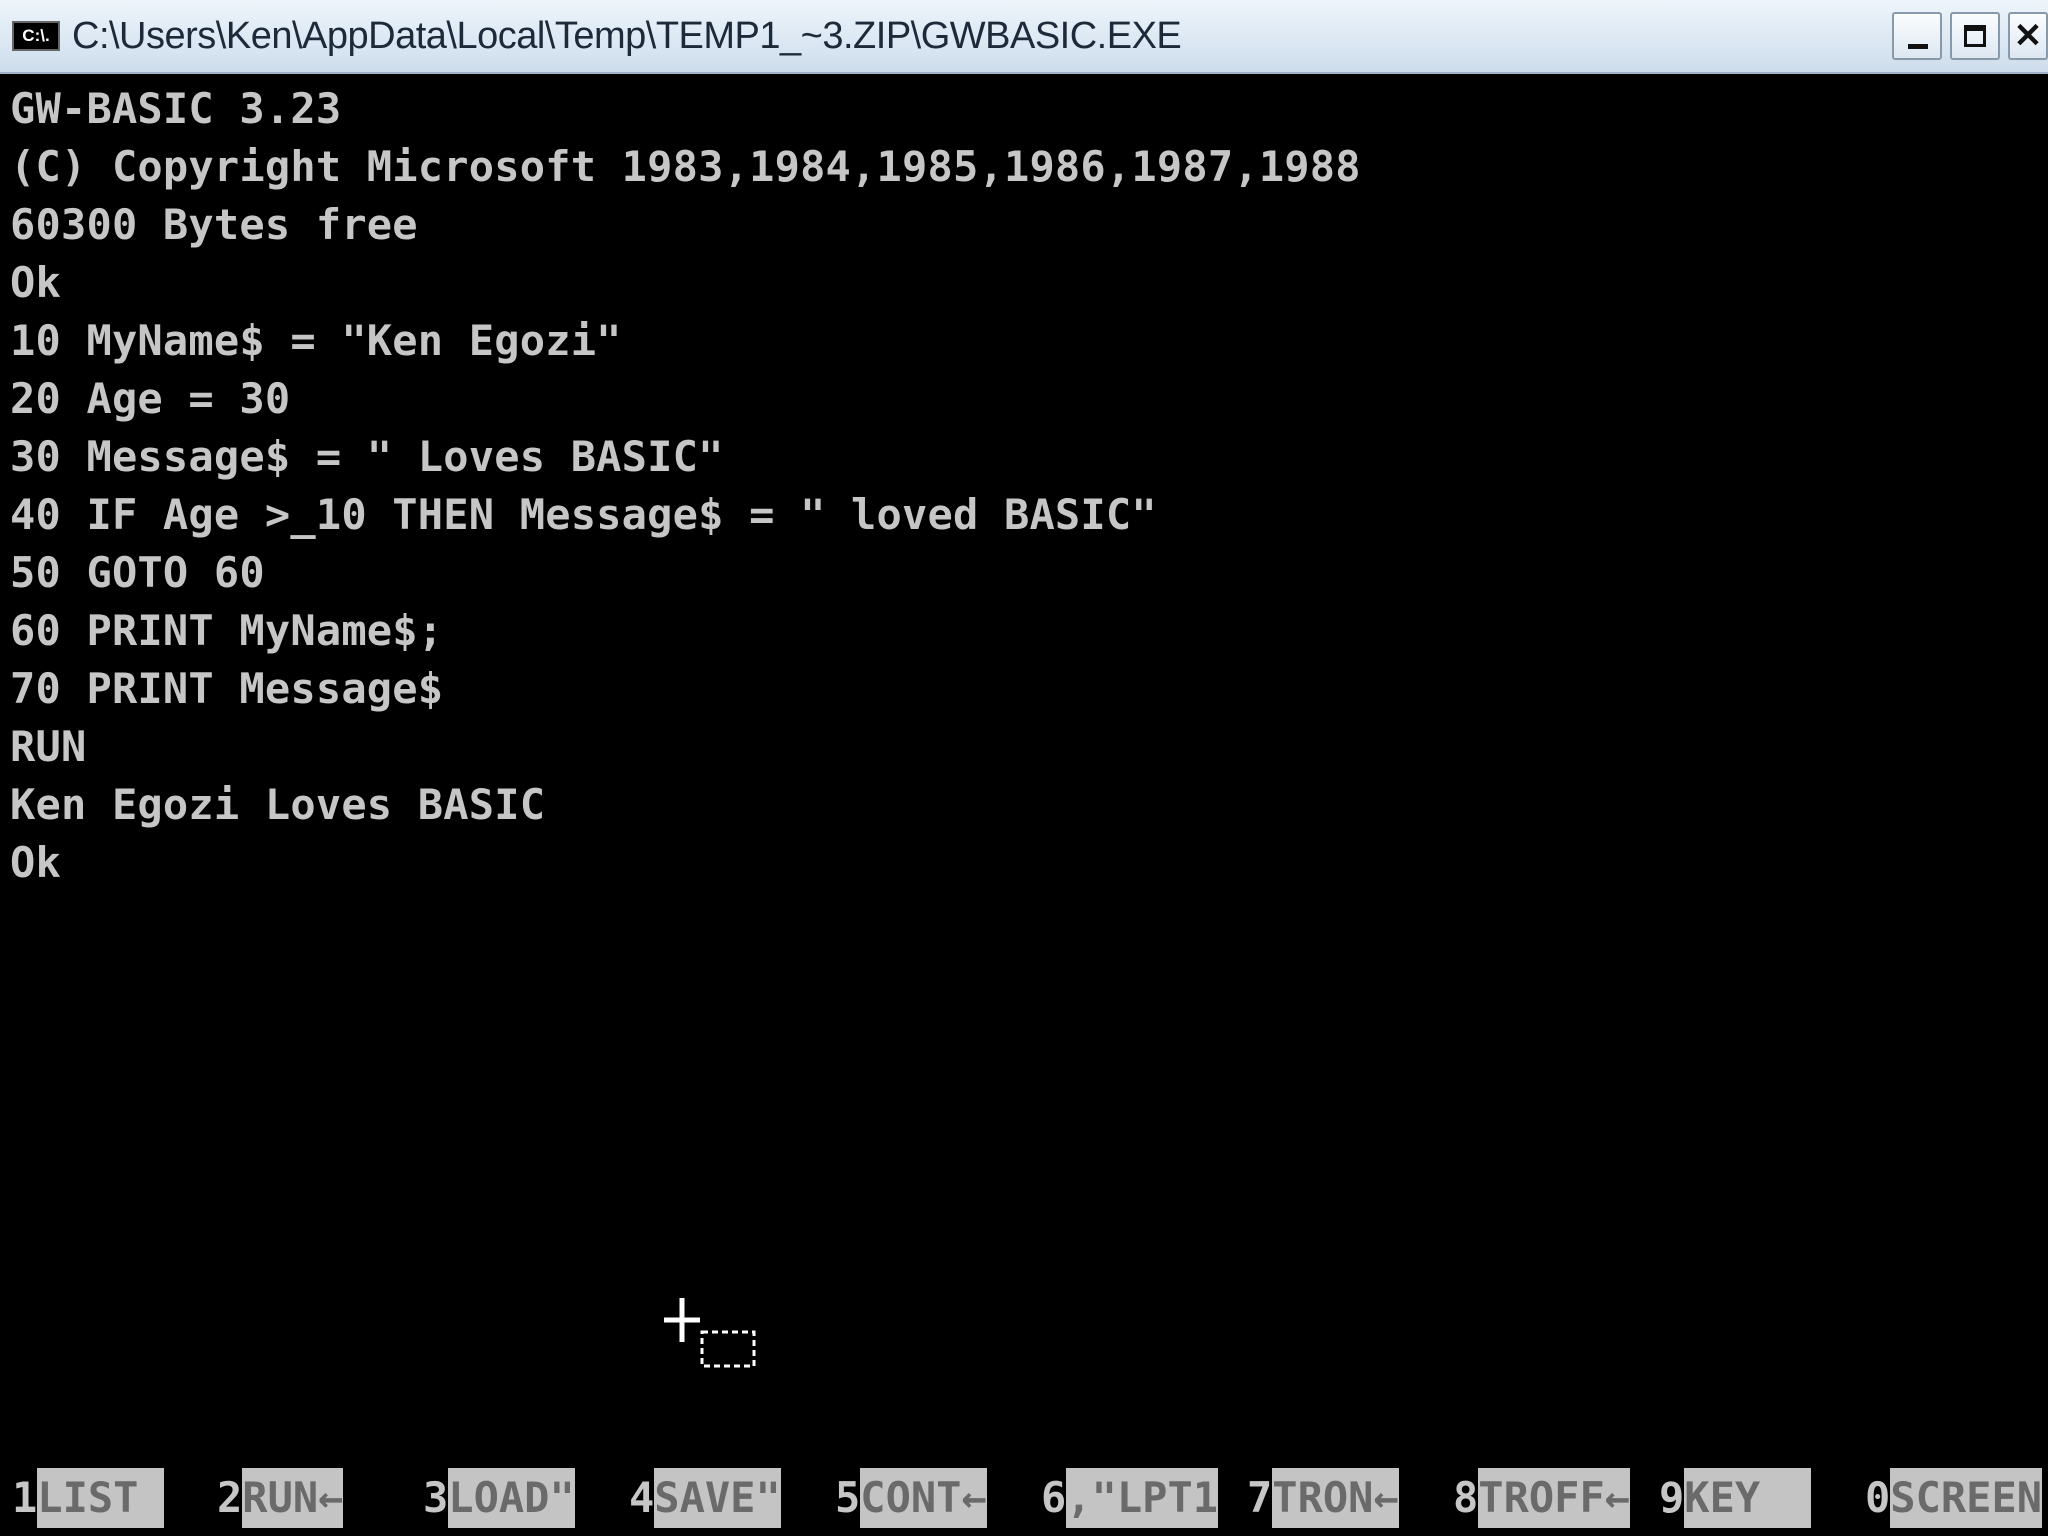 This screenshot has height=1536, width=2048. Describe the element at coordinates (227, 630) in the screenshot. I see `console-line: 60 PRINT MyName$;` at that location.